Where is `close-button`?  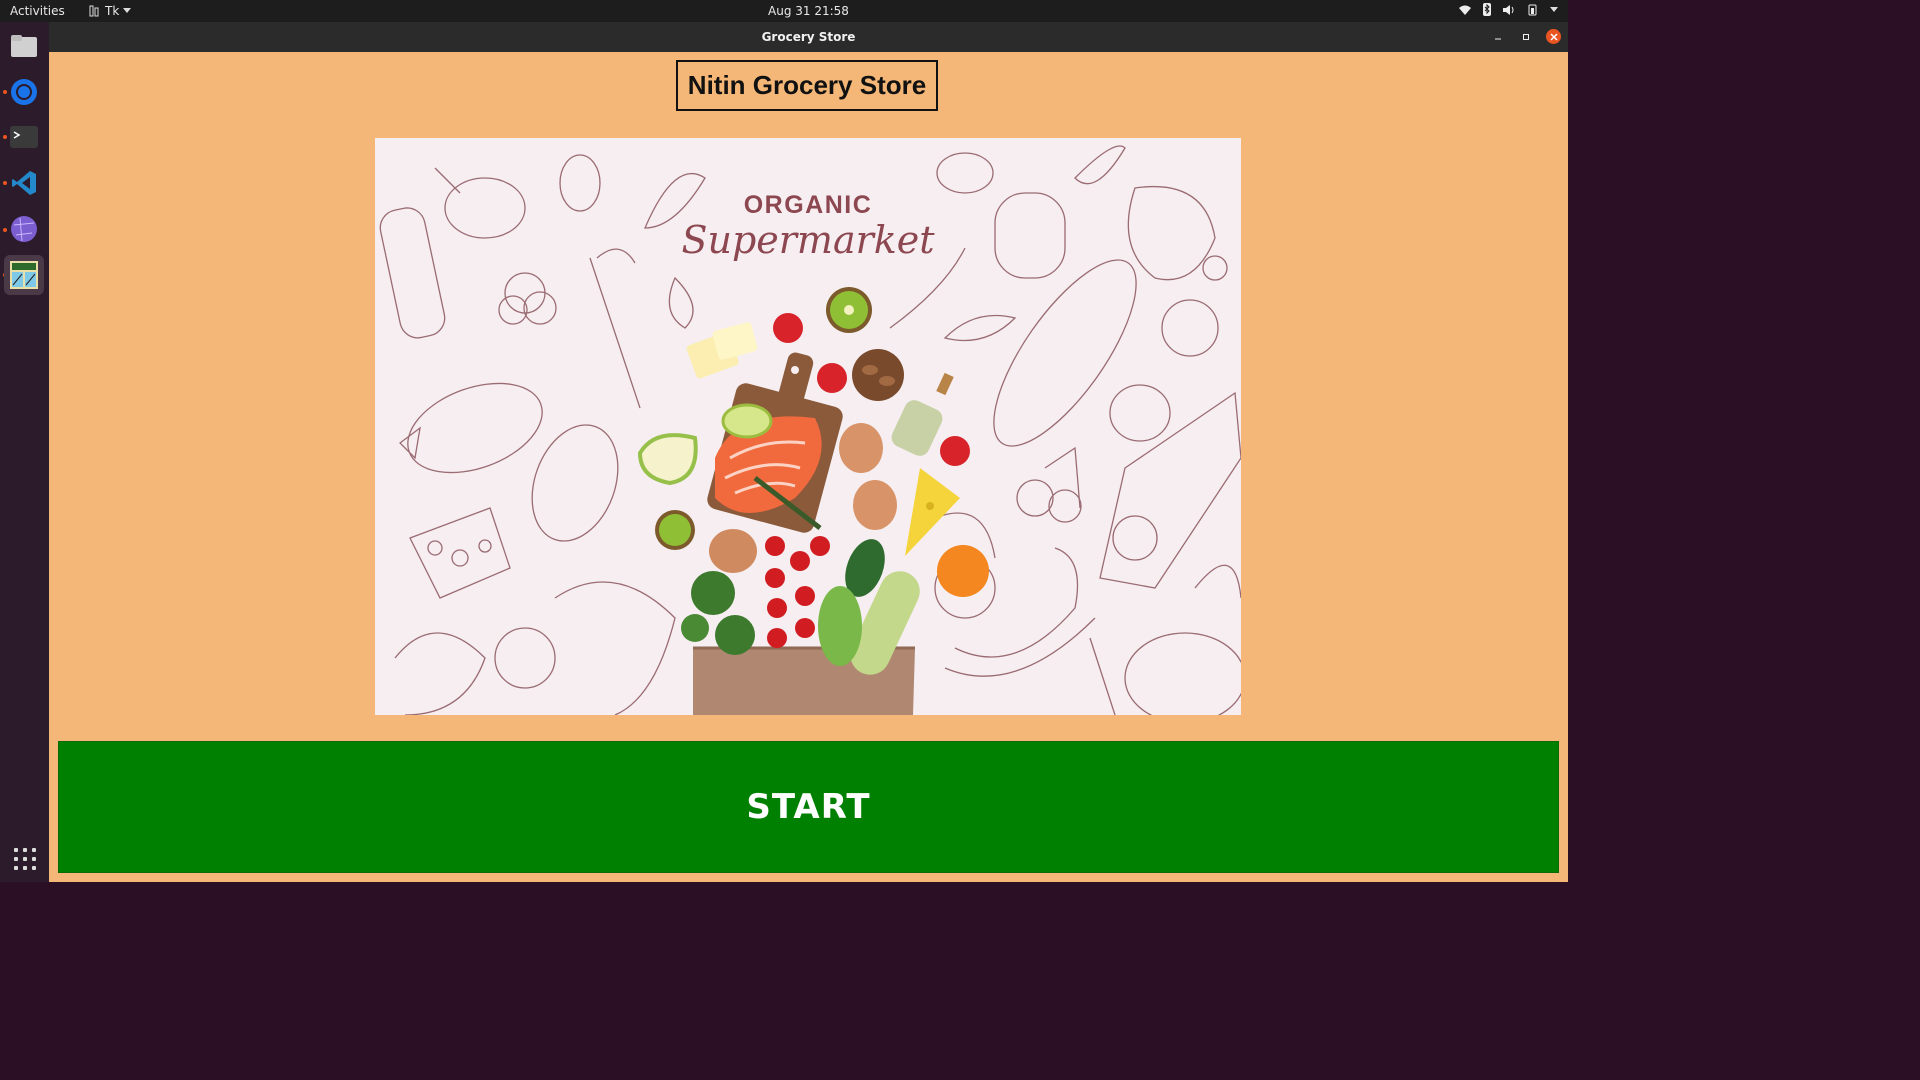
close-button is located at coordinates (1553, 36).